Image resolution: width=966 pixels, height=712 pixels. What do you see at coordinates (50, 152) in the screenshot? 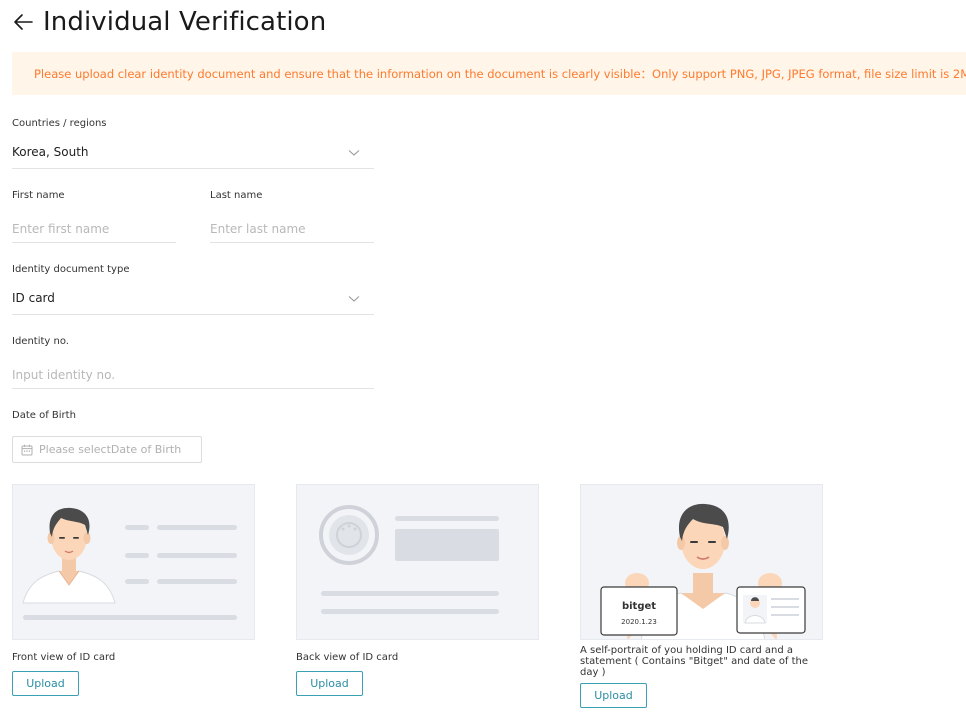
I see `country-value: Korea, South` at bounding box center [50, 152].